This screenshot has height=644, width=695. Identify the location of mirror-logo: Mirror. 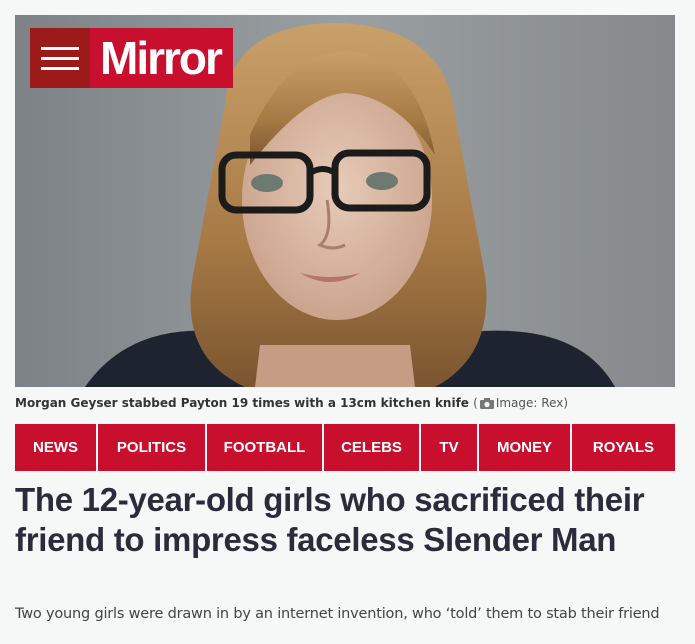
(161, 58).